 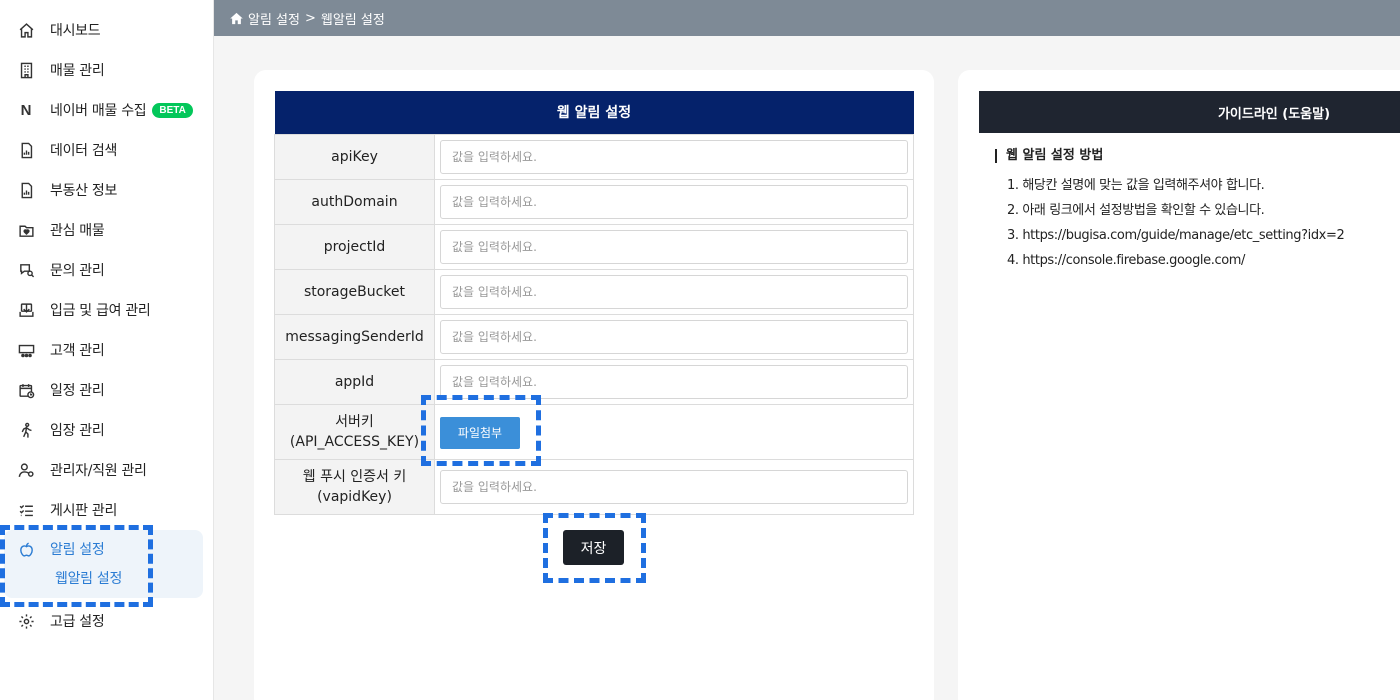 I want to click on sidebar-item-label: 고객 관리, so click(x=77, y=351).